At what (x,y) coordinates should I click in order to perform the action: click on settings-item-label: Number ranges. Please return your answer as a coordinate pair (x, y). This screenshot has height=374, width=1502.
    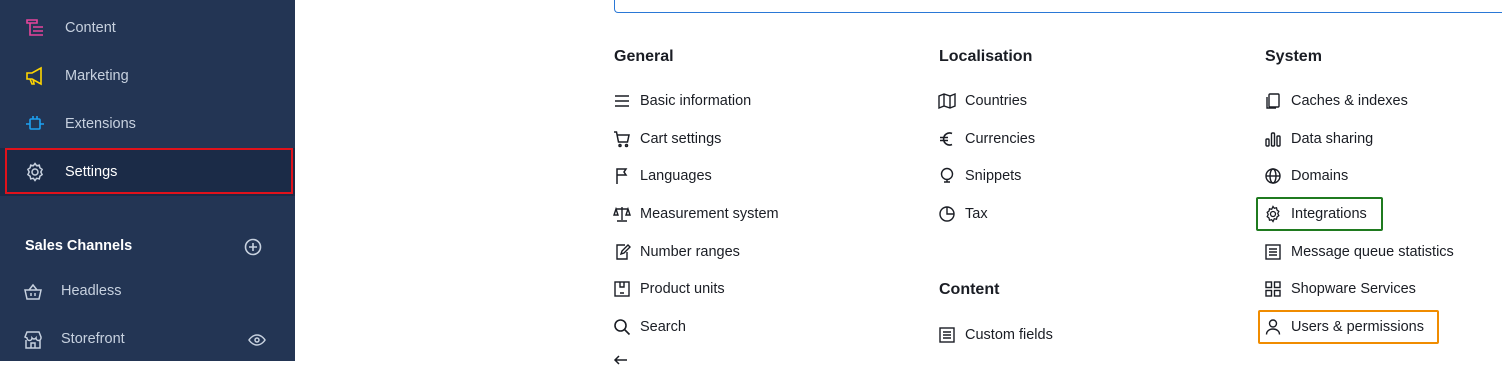
    Looking at the image, I should click on (690, 252).